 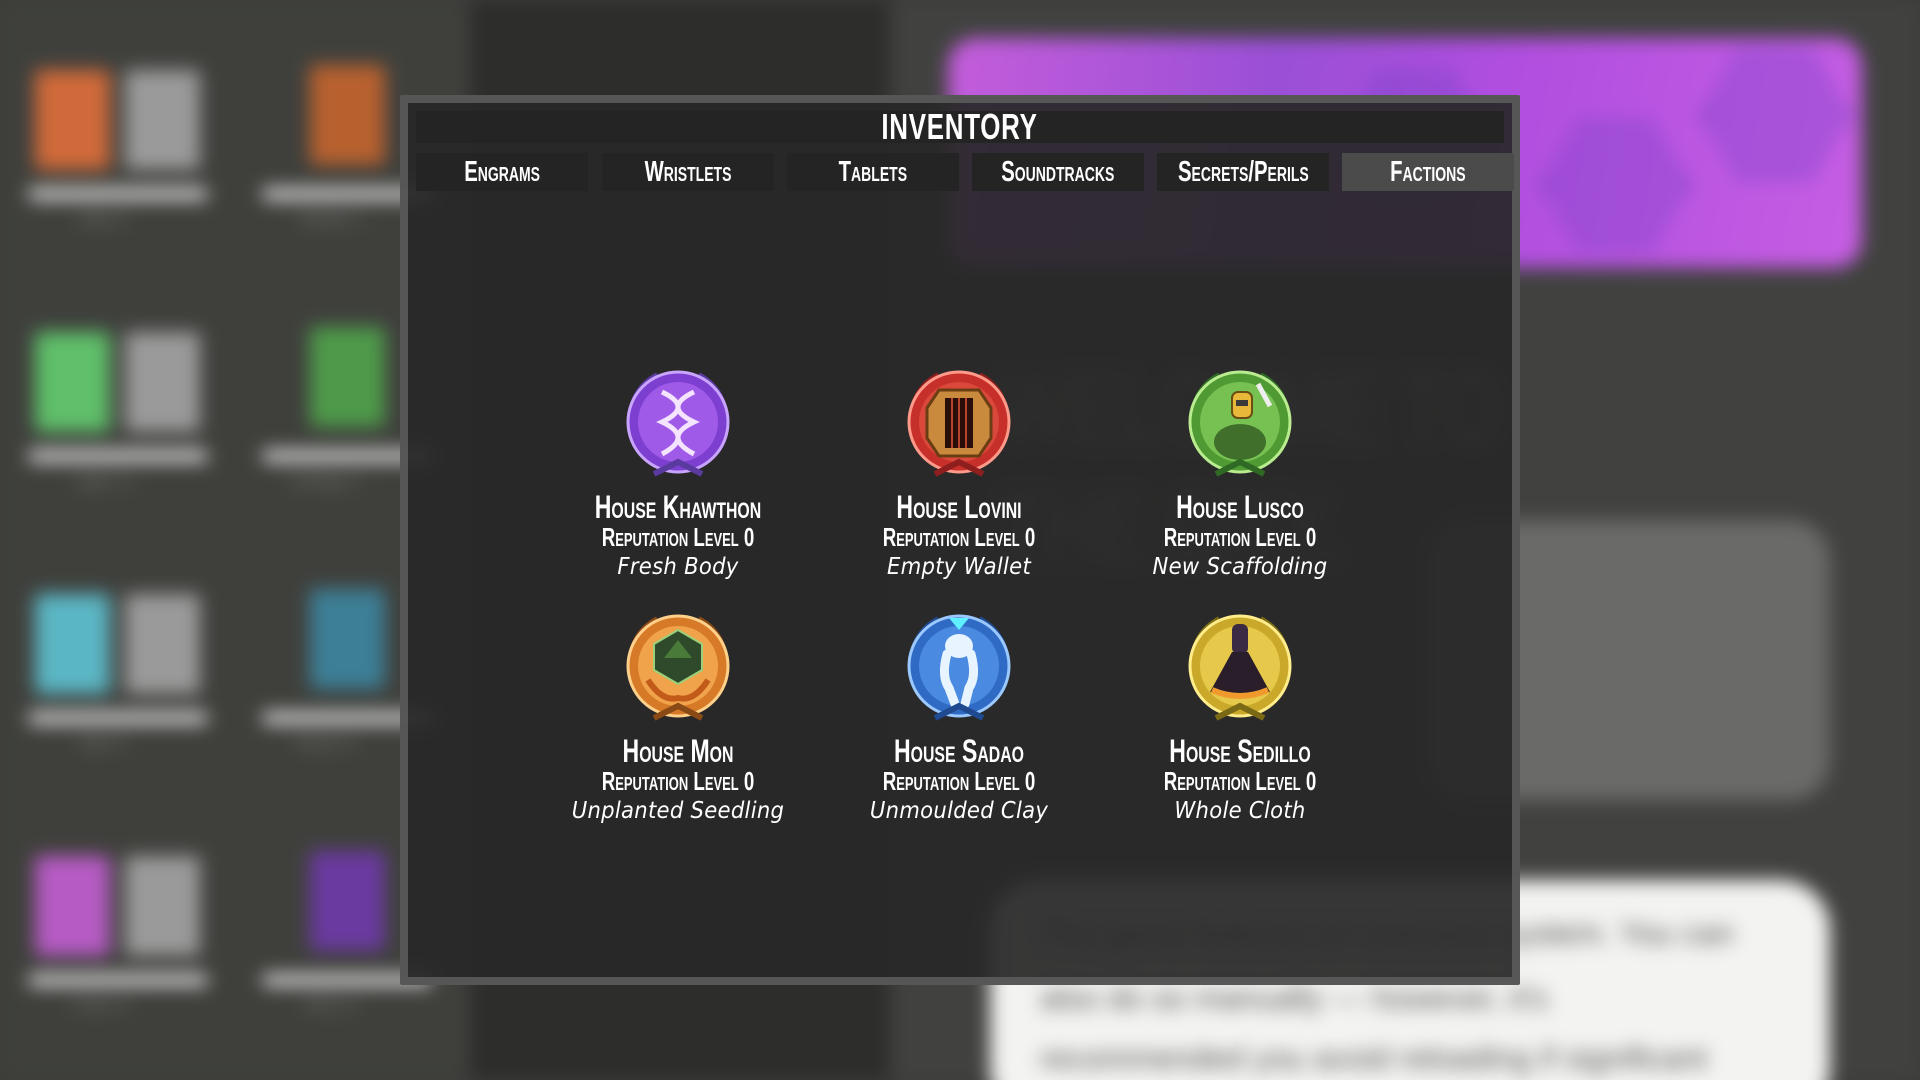 What do you see at coordinates (959, 426) in the screenshot?
I see `cage-icon` at bounding box center [959, 426].